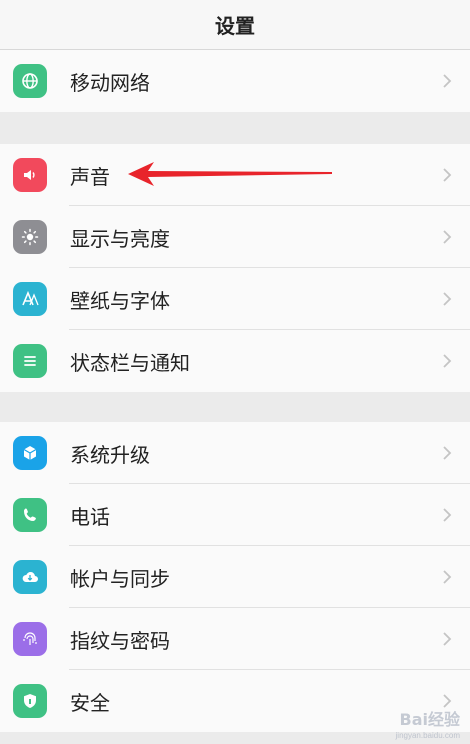 Image resolution: width=470 pixels, height=744 pixels. What do you see at coordinates (120, 301) in the screenshot?
I see `settings-item-label: 壁纸与字体` at bounding box center [120, 301].